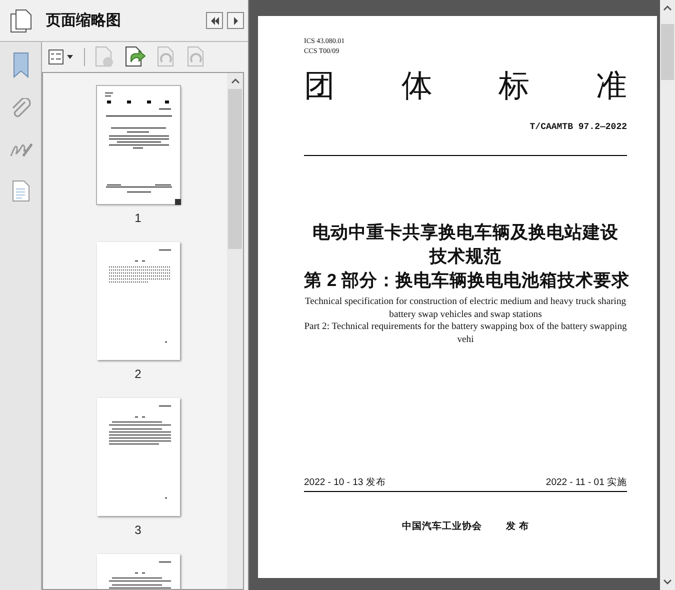 The height and width of the screenshot is (590, 675). I want to click on part-title: 第 2 部分：换电车辆换电电池箱技术要求, so click(465, 280).